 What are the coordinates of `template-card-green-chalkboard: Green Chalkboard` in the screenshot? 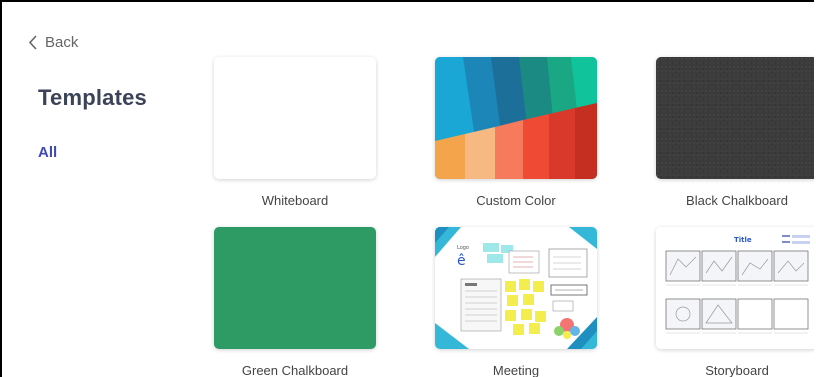 It's located at (295, 302).